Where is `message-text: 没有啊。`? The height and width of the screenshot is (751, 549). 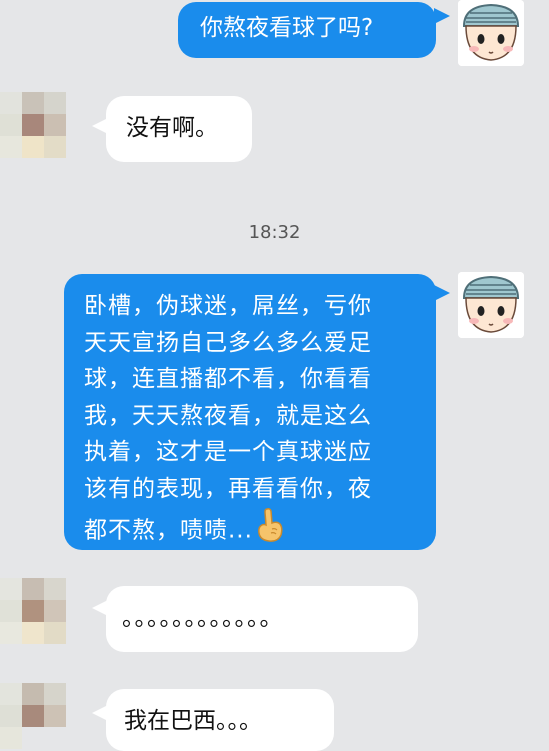 message-text: 没有啊。 is located at coordinates (172, 128).